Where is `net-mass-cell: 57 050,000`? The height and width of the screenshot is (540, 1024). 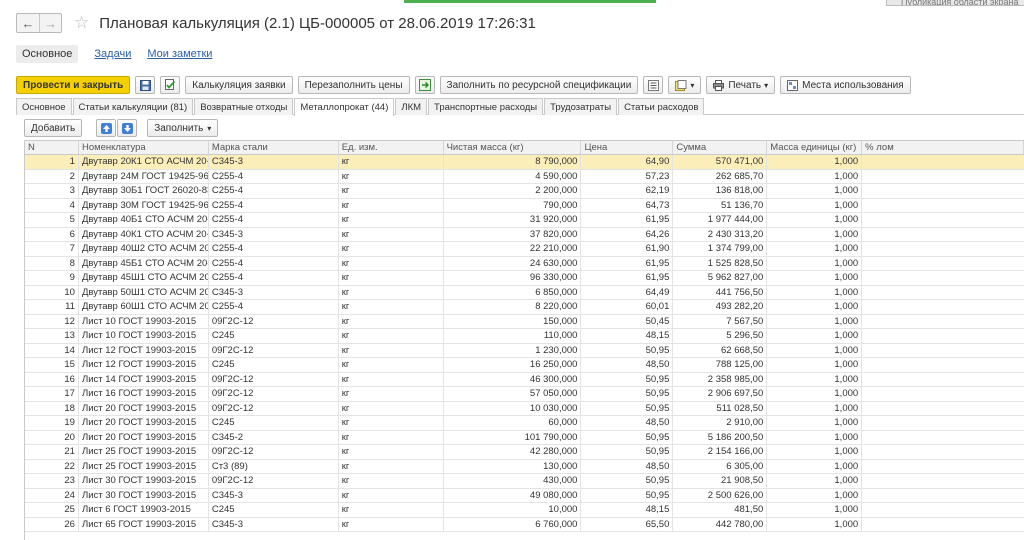 net-mass-cell: 57 050,000 is located at coordinates (513, 394).